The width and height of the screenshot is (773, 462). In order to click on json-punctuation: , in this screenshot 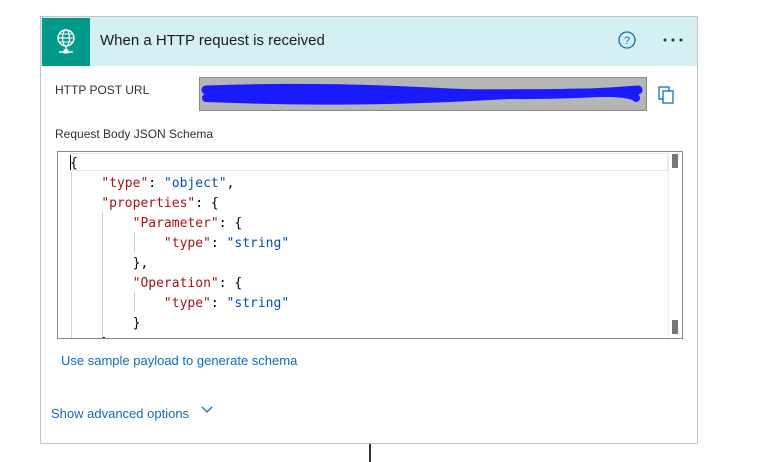, I will do `click(230, 183)`.